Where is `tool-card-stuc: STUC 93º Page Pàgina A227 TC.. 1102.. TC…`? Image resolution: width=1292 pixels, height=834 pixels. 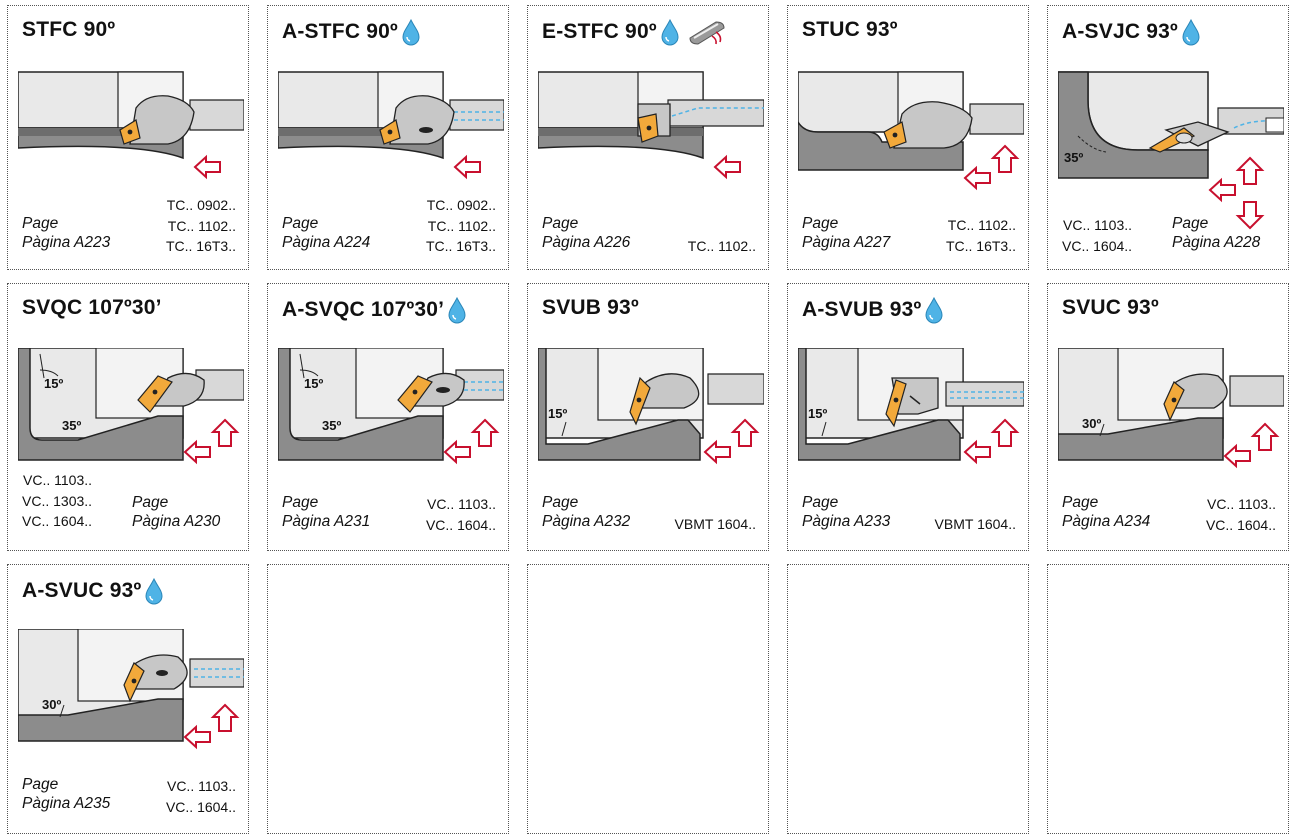
tool-card-stuc: STUC 93º Page Pàgina A227 TC.. 1102.. TC… is located at coordinates (908, 137).